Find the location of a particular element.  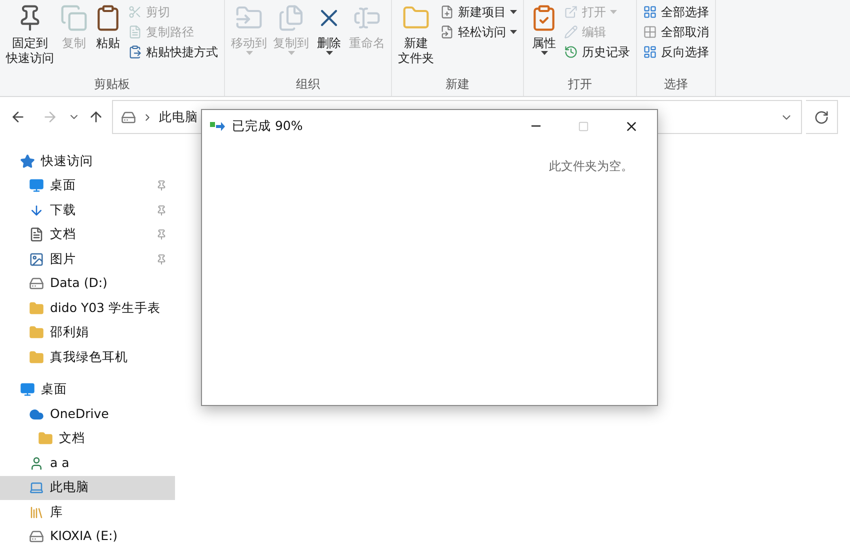

group-label: 组织 is located at coordinates (308, 84).